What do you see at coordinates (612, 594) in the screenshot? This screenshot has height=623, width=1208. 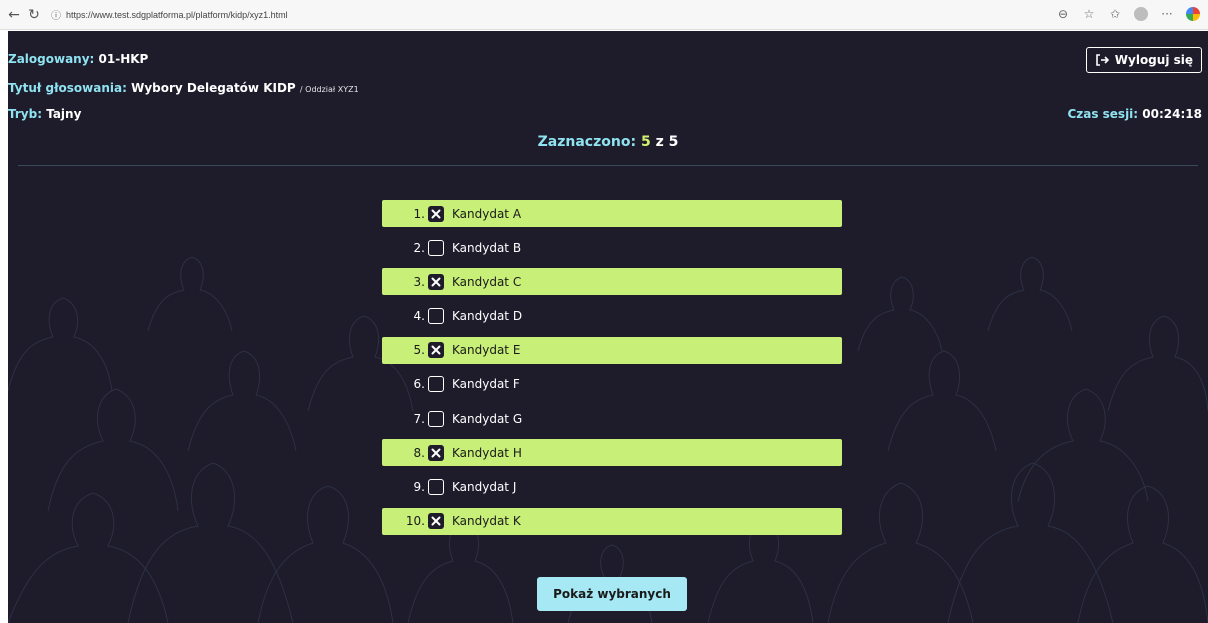 I see `show-selected-button: Pokaż wybranych` at bounding box center [612, 594].